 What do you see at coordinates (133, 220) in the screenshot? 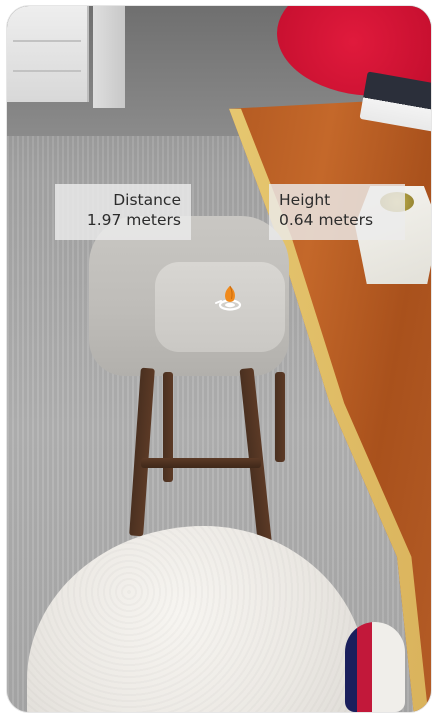
I see `distance-value: 1.97 meters` at bounding box center [133, 220].